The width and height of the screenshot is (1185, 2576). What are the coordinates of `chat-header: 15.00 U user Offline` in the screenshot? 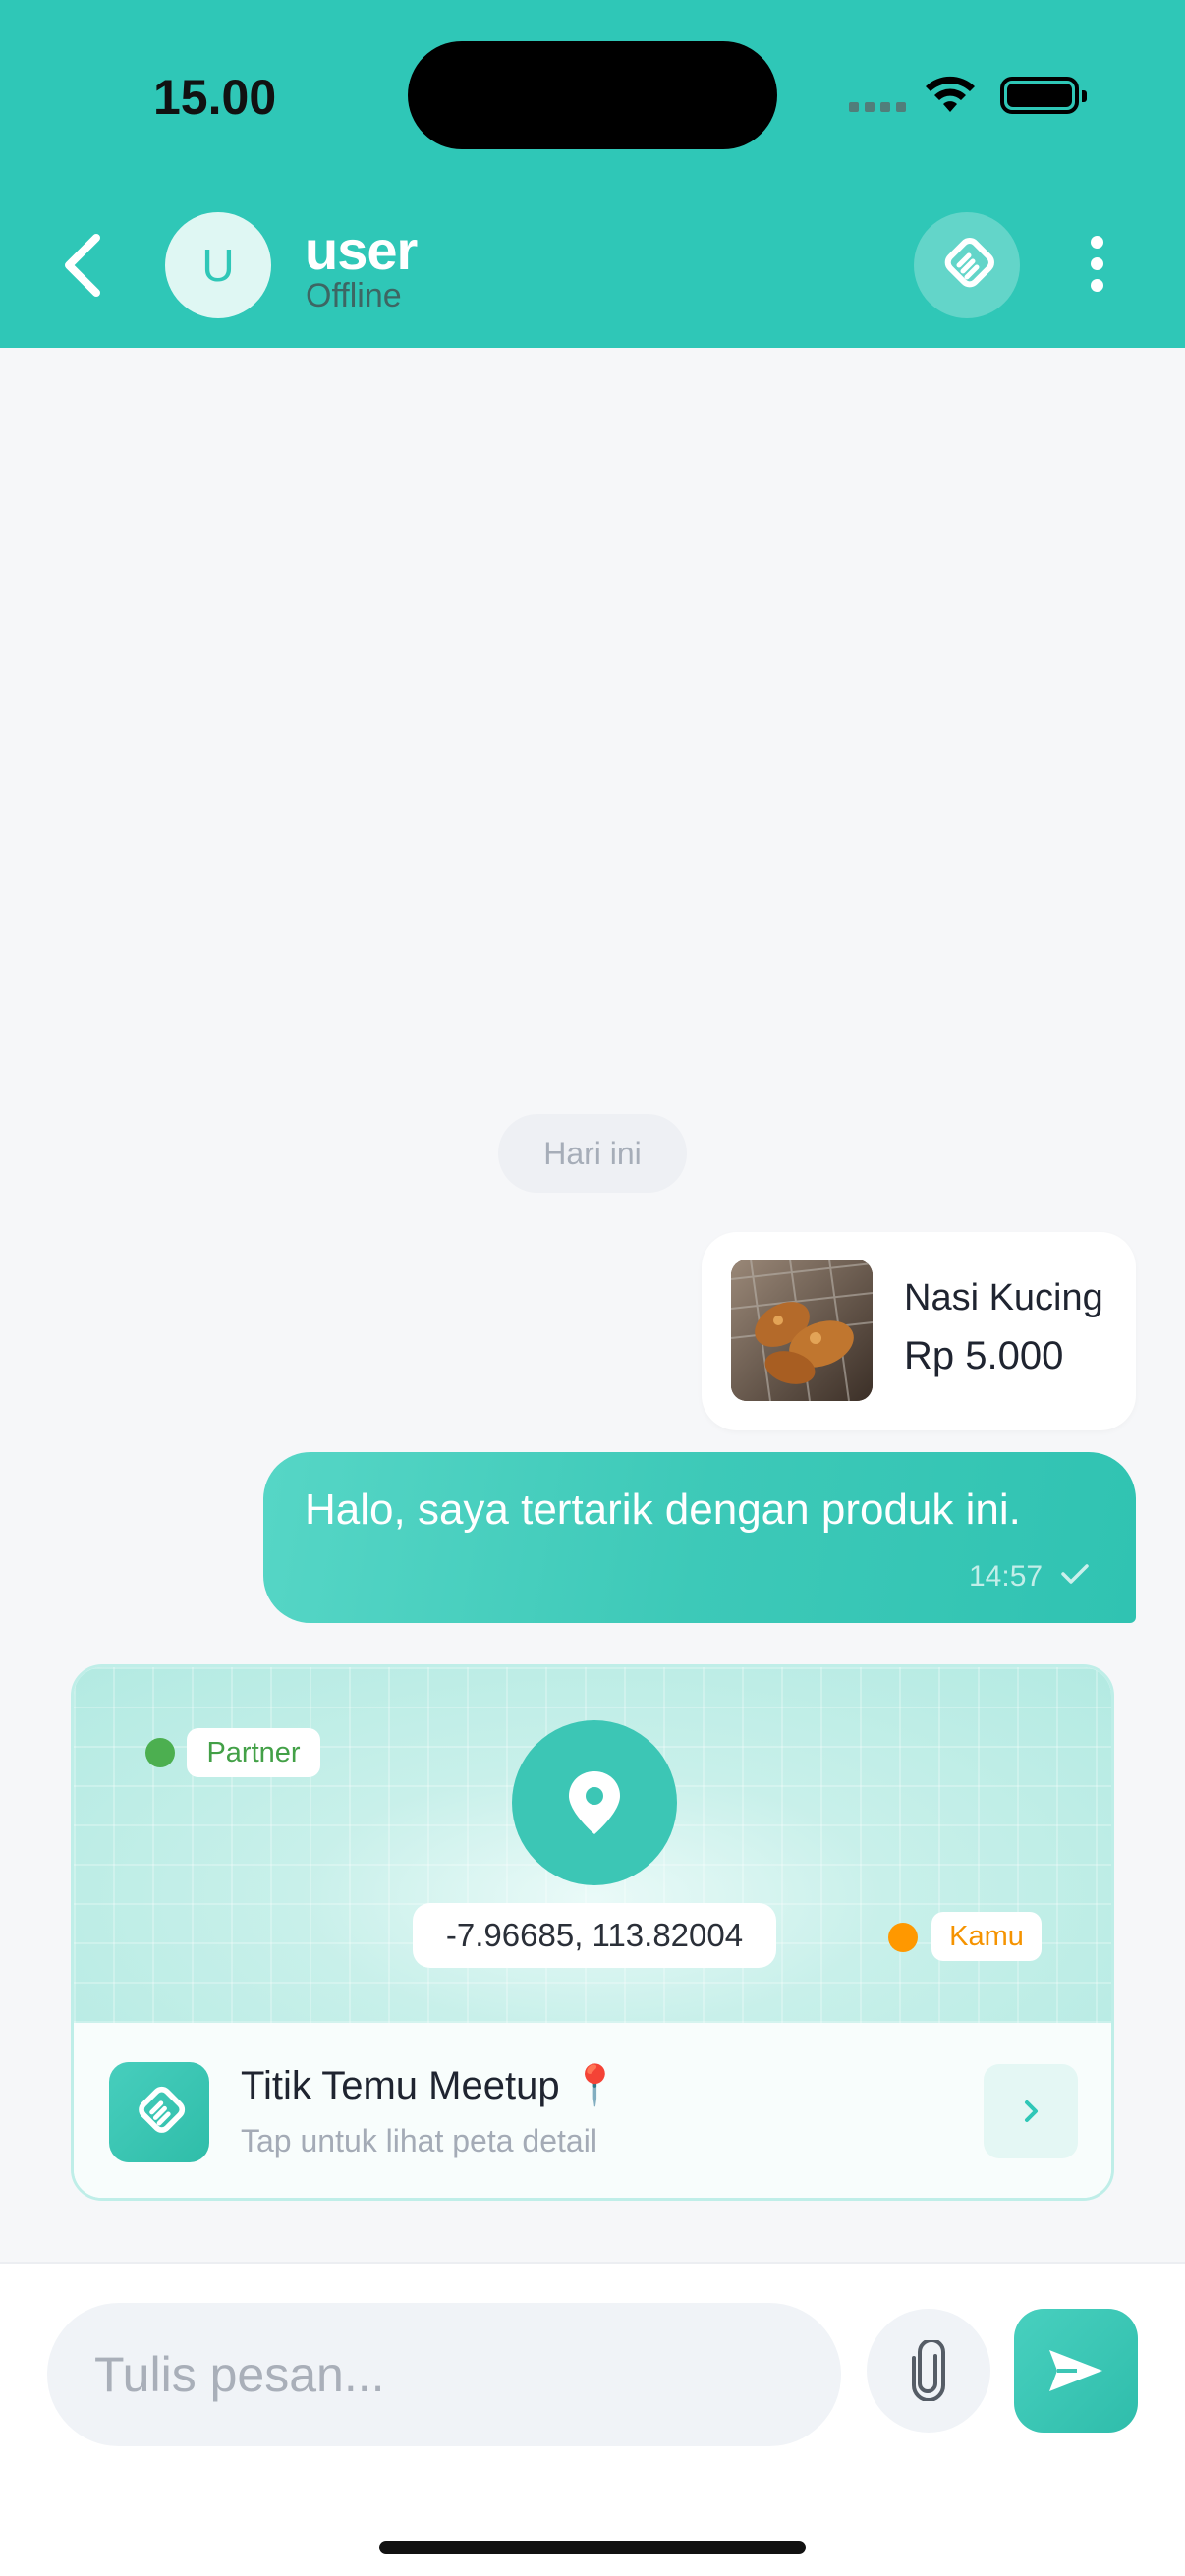 It's located at (592, 174).